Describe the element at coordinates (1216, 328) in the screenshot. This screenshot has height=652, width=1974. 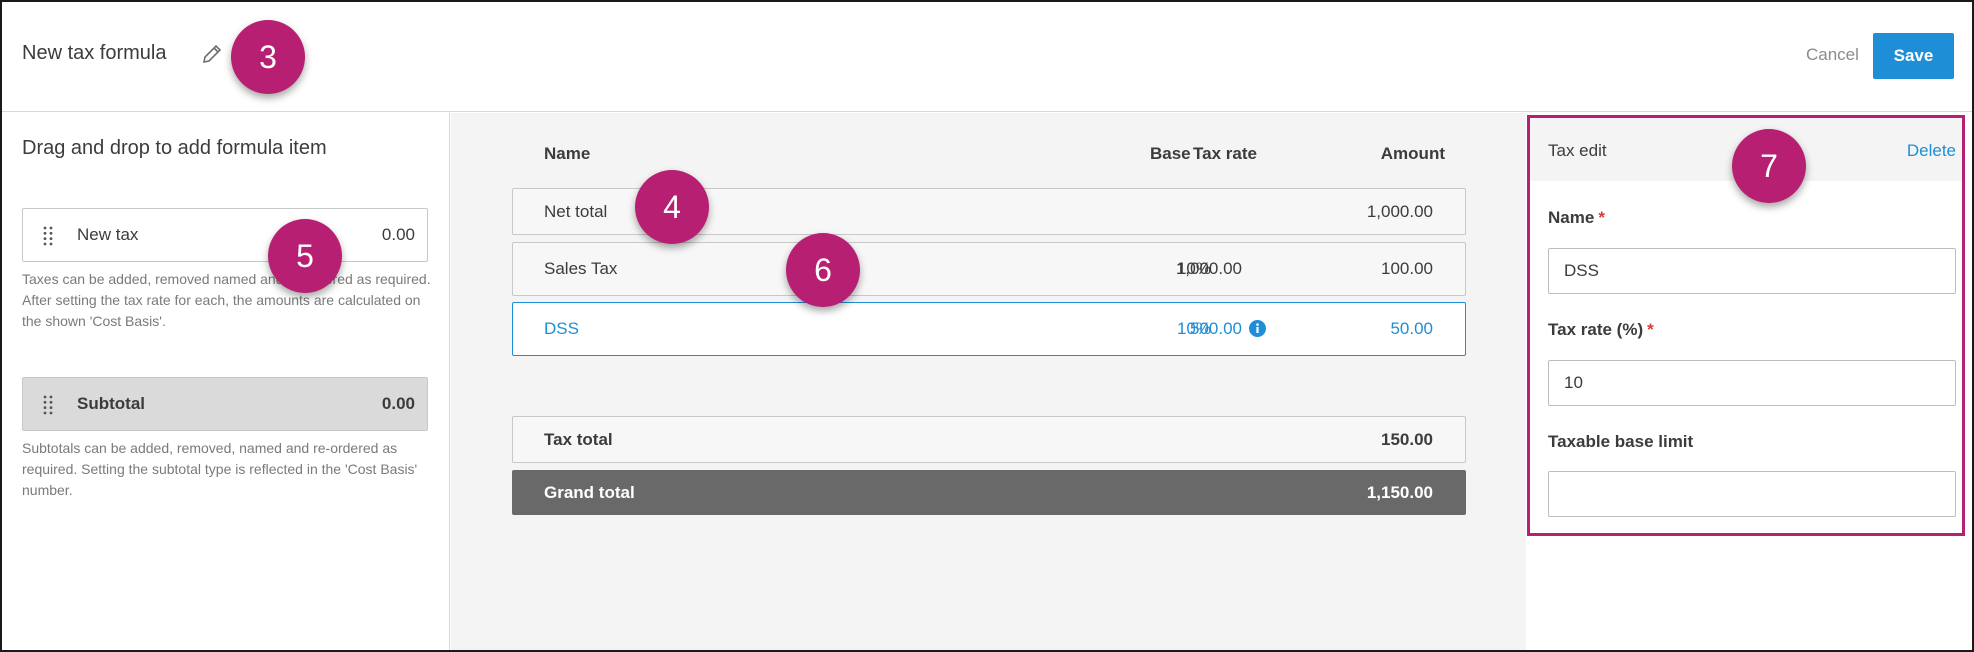
I see `row-base: 500.00` at that location.